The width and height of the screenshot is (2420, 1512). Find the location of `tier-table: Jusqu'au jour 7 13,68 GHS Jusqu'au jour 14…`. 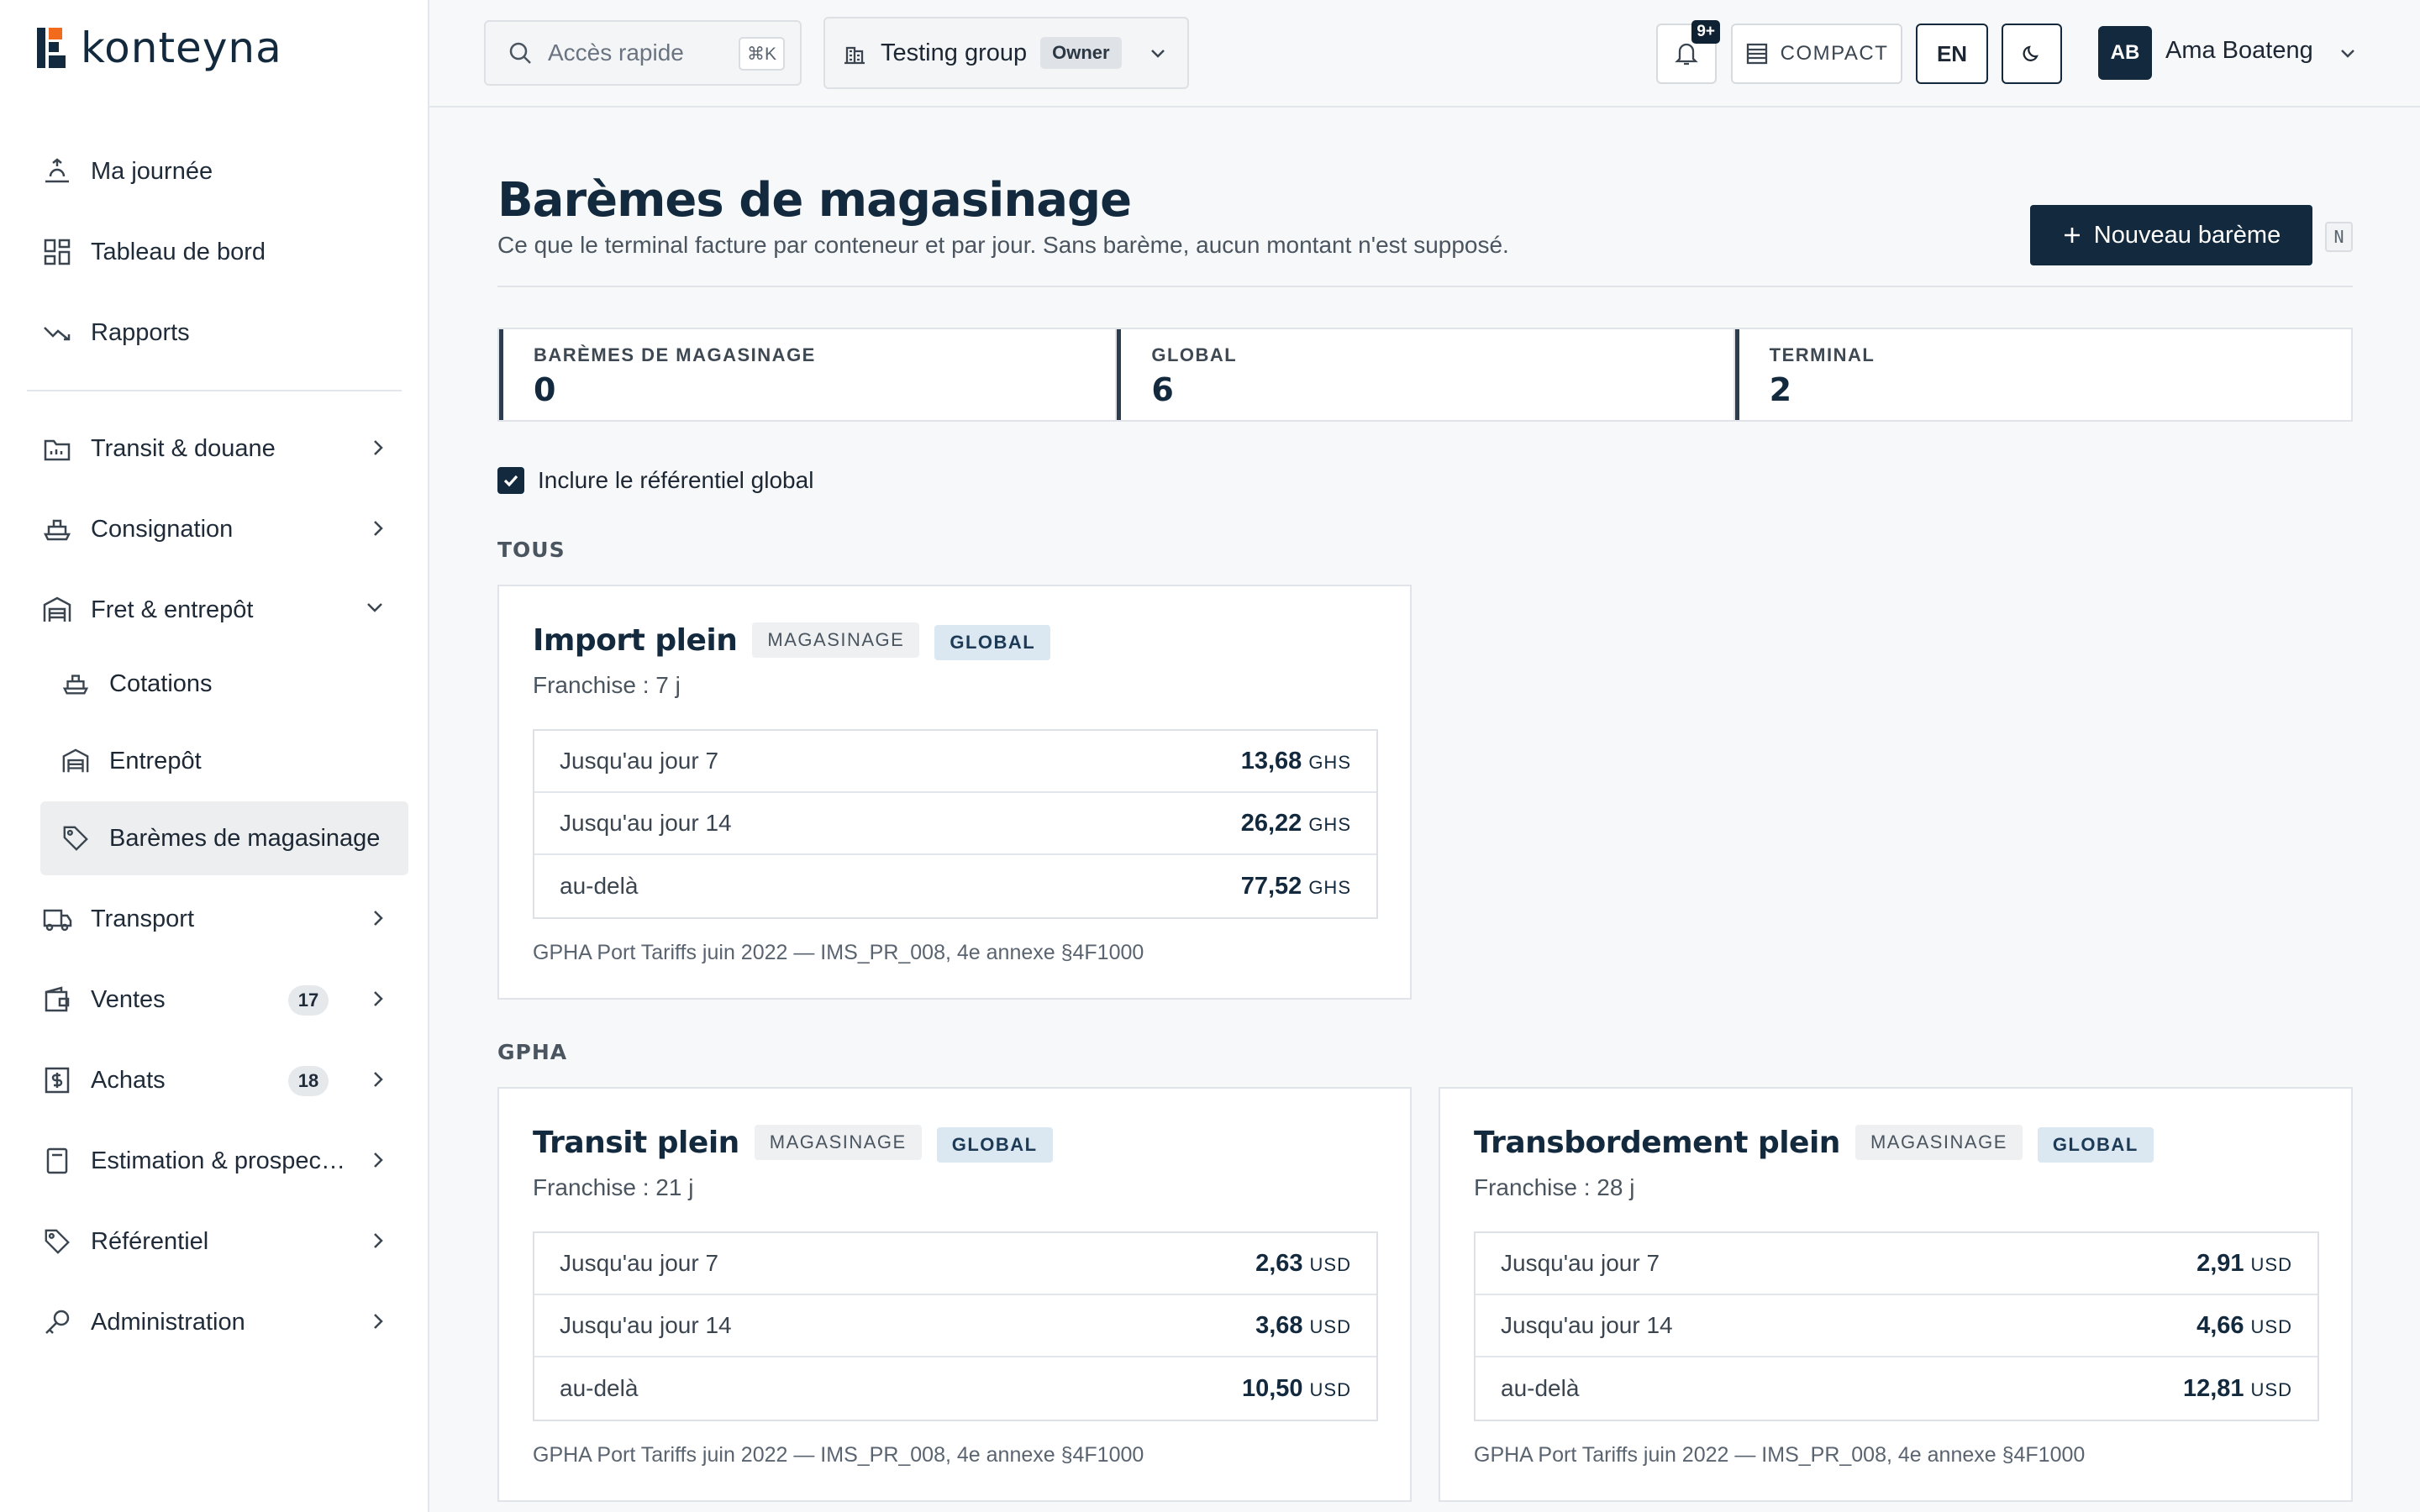

tier-table: Jusqu'au jour 7 13,68 GHS Jusqu'au jour 14… is located at coordinates (956, 824).